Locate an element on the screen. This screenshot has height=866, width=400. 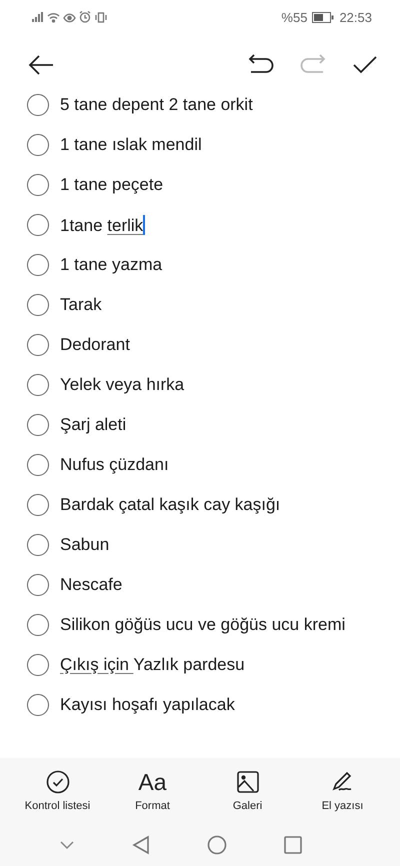
check-icon is located at coordinates (365, 65).